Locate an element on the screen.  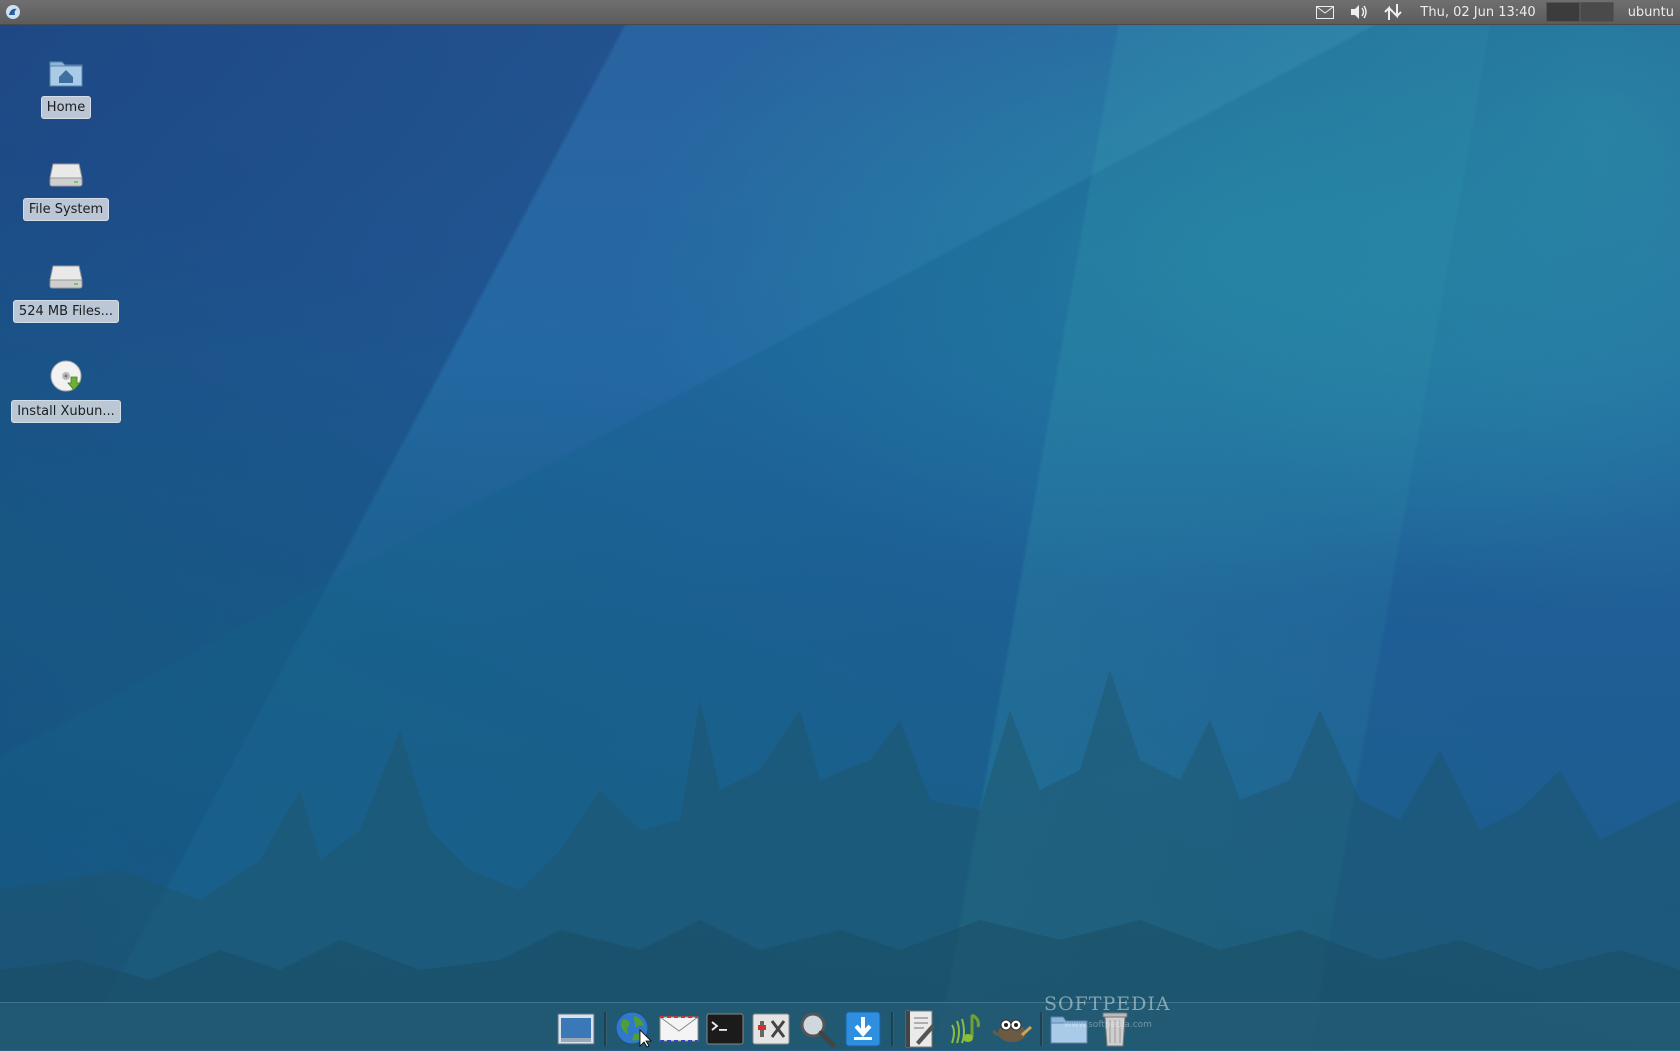
settings-icon is located at coordinates (771, 1029).